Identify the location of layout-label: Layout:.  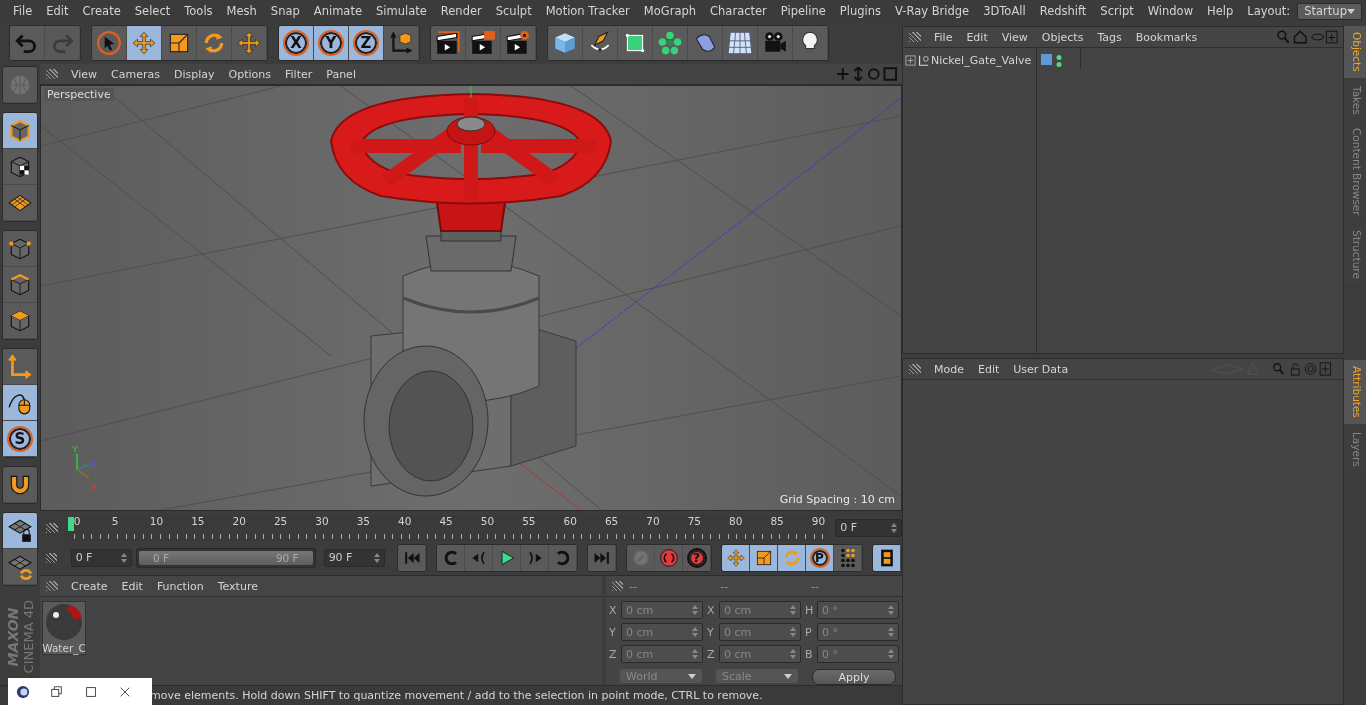
(1269, 11).